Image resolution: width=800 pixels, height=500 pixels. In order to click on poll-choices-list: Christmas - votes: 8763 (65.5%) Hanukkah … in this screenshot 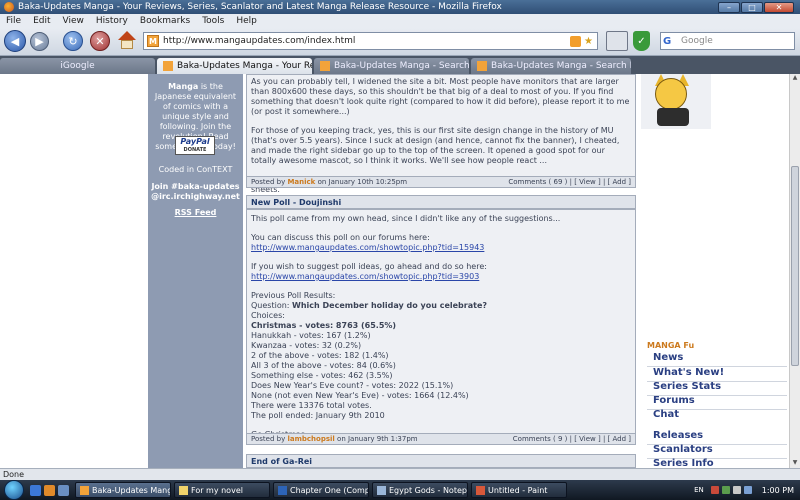, I will do `click(441, 361)`.